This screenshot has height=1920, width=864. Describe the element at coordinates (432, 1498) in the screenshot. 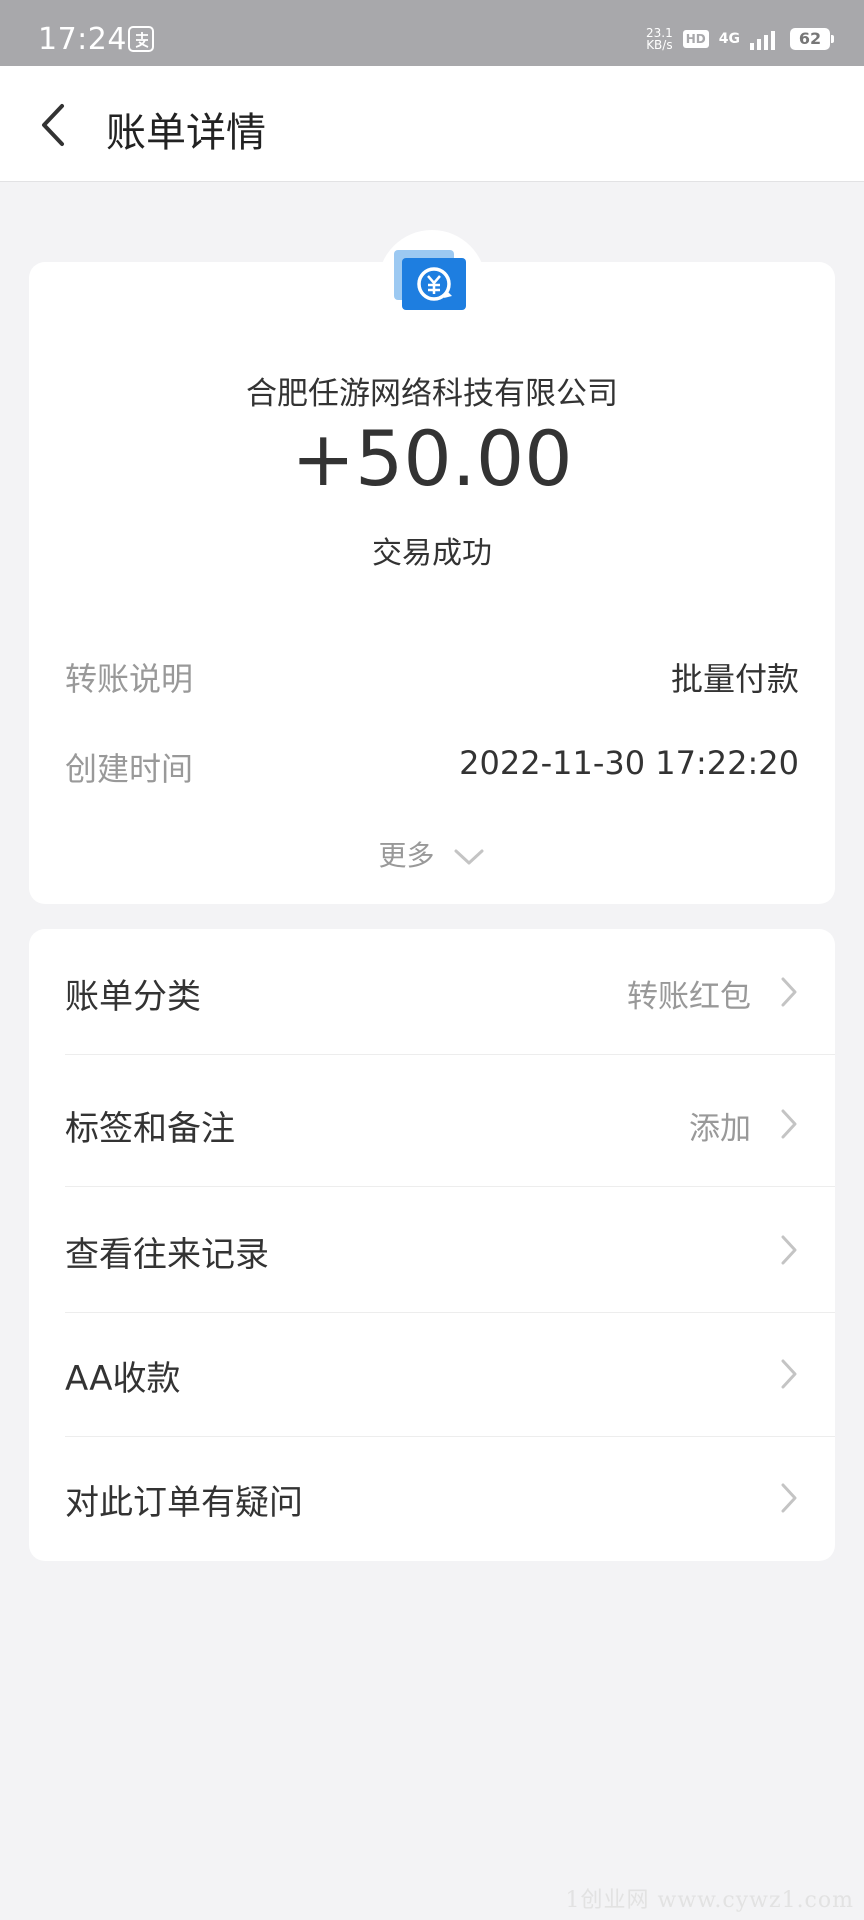

I see `list-item-order-question: 对此订单有疑问` at that location.